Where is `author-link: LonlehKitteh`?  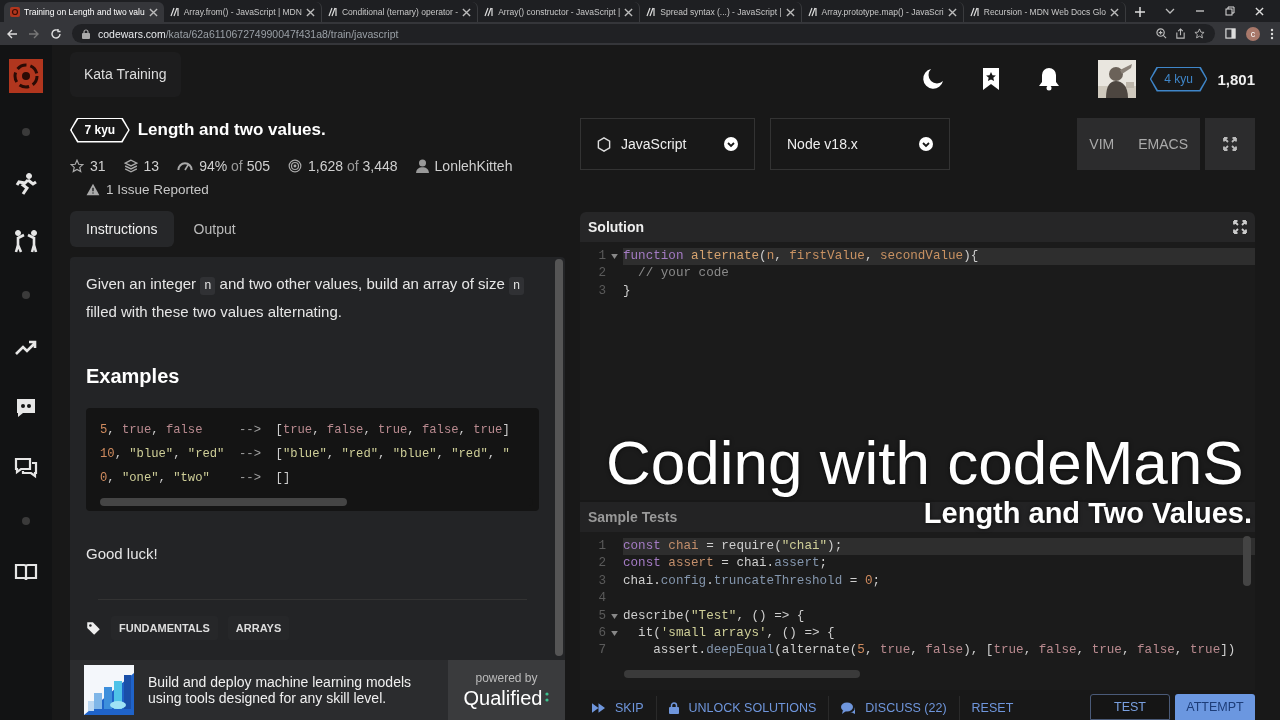 author-link: LonlehKitteh is located at coordinates (473, 166).